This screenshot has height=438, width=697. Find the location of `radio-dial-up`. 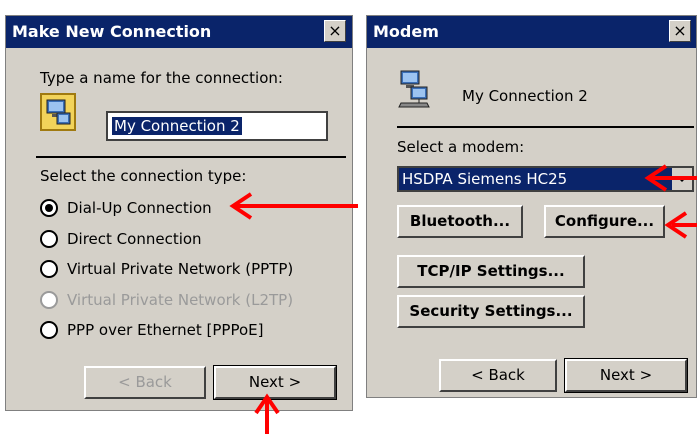

radio-dial-up is located at coordinates (49, 208).